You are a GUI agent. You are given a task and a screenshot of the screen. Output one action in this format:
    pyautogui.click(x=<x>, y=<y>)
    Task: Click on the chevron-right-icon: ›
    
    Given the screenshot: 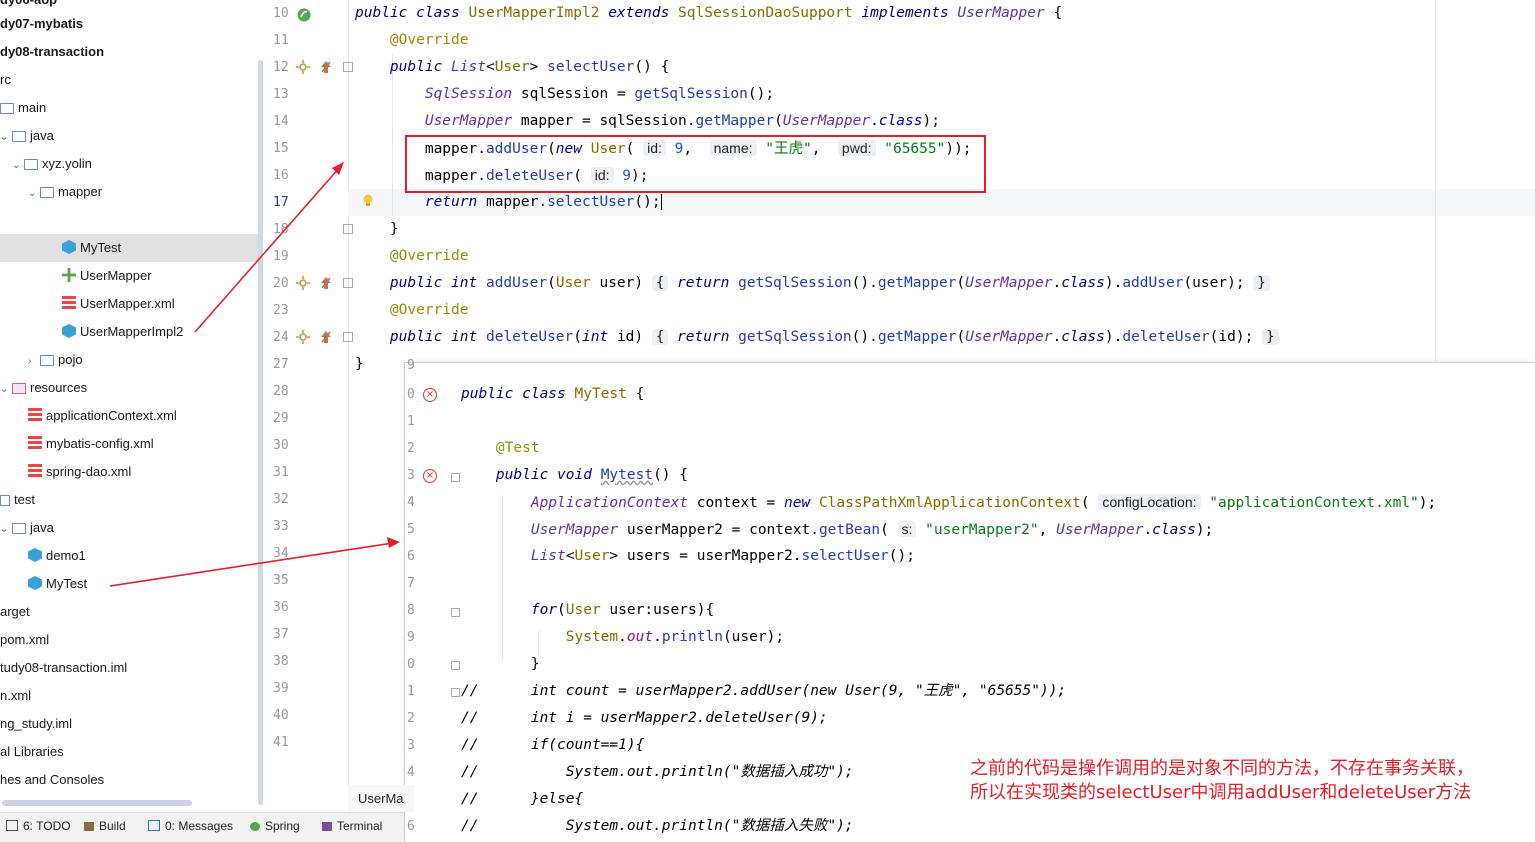 What is the action you would take?
    pyautogui.click(x=34, y=362)
    